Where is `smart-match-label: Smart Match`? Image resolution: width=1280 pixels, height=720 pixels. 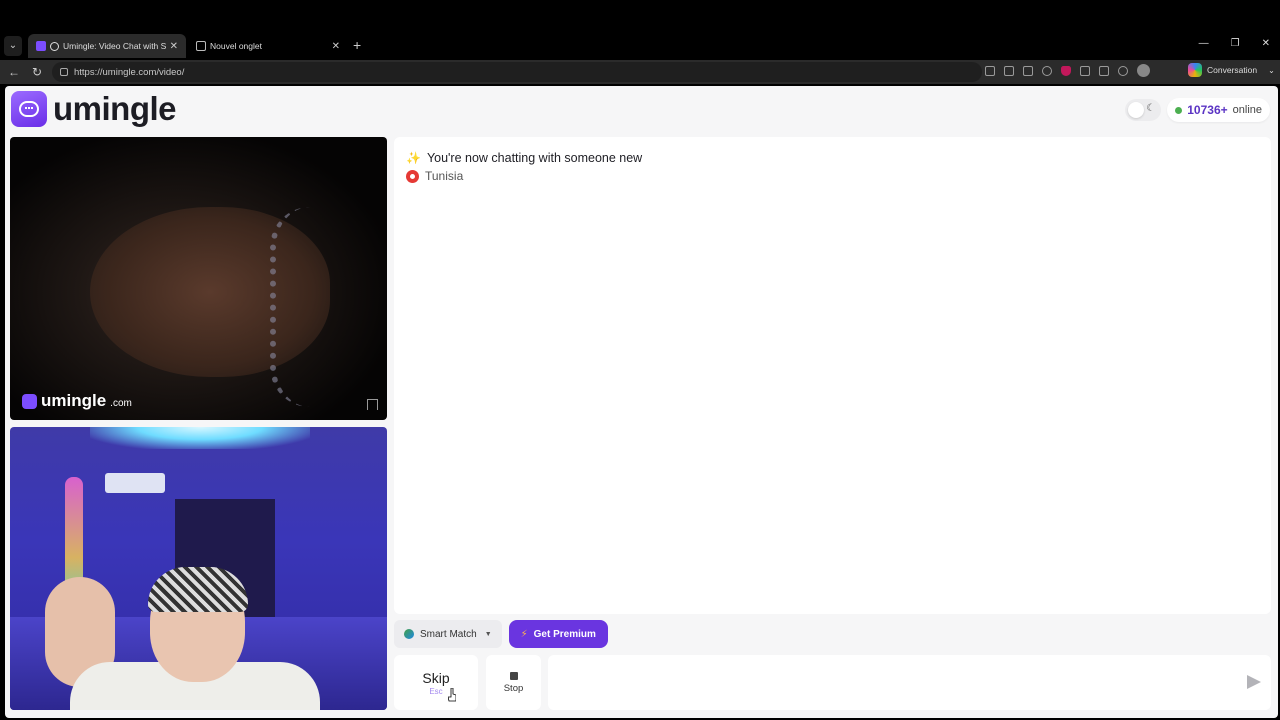 smart-match-label: Smart Match is located at coordinates (448, 634).